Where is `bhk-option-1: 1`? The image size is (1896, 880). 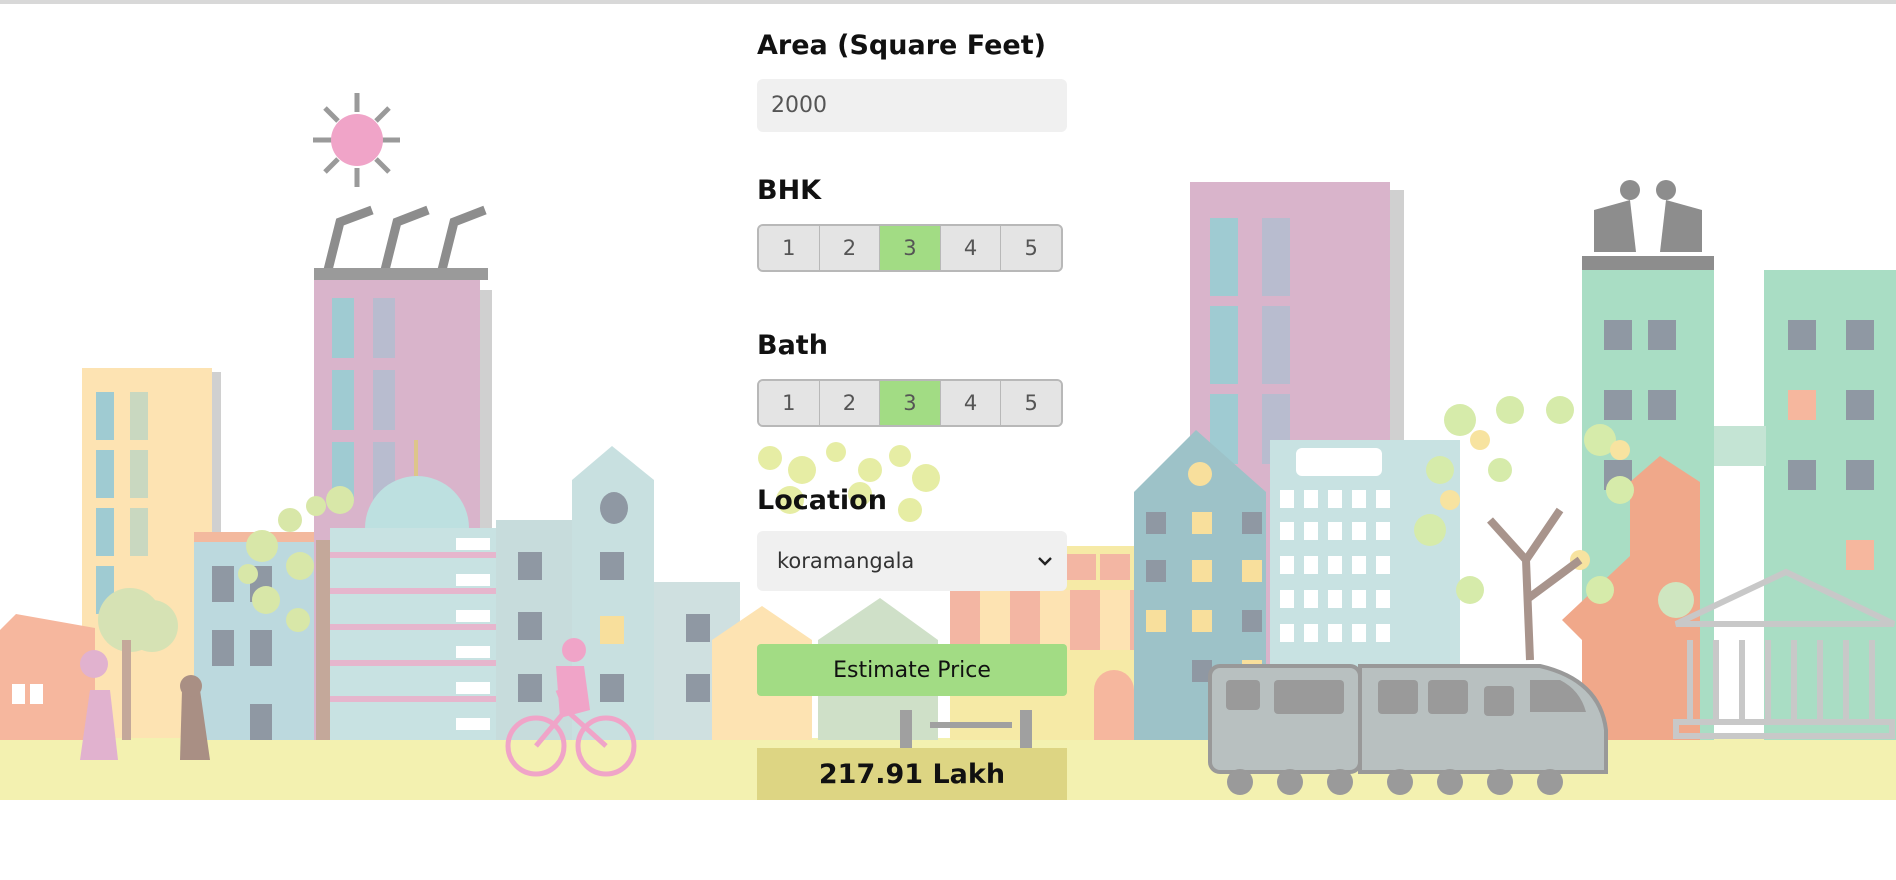
bhk-option-1: 1 is located at coordinates (789, 248).